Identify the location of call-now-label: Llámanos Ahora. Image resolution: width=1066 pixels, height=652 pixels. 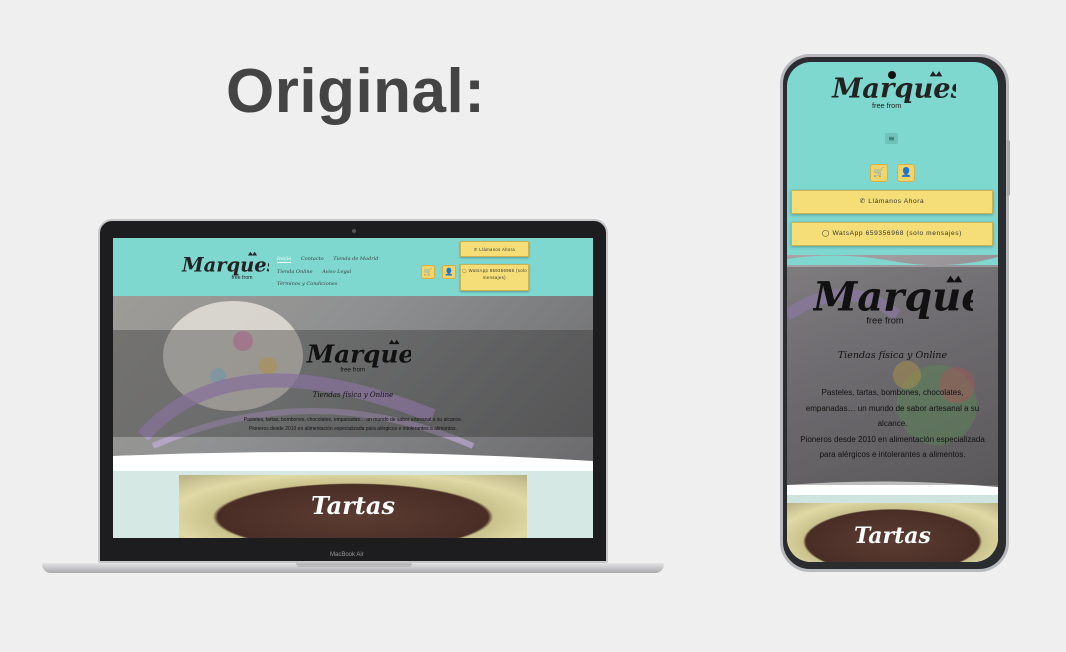
(497, 249).